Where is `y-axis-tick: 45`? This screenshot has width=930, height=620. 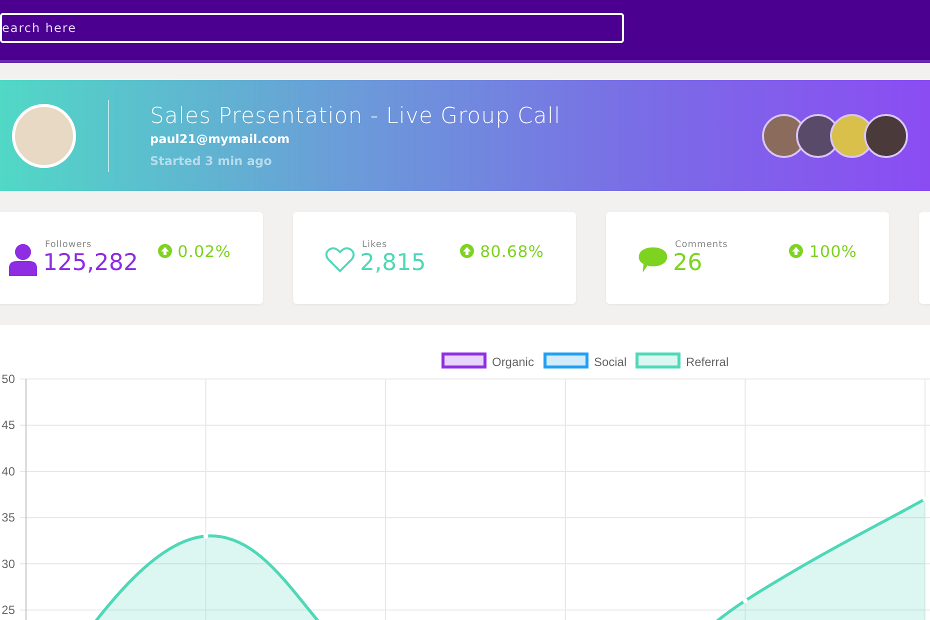 y-axis-tick: 45 is located at coordinates (8, 425).